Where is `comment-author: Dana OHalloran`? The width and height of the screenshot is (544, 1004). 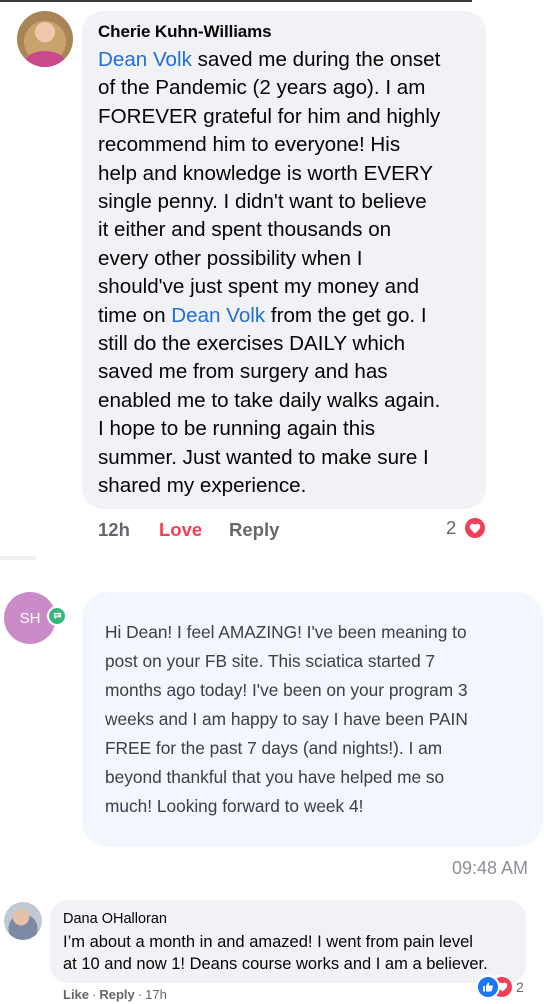 comment-author: Dana OHalloran is located at coordinates (115, 919).